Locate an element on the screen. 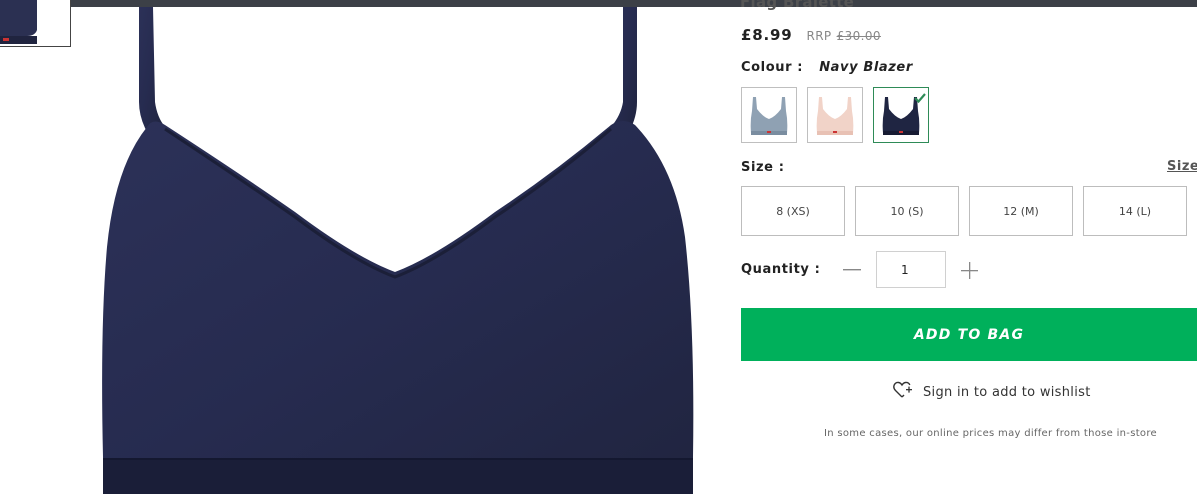  size-option-14-l: 14 (L) is located at coordinates (1135, 211).